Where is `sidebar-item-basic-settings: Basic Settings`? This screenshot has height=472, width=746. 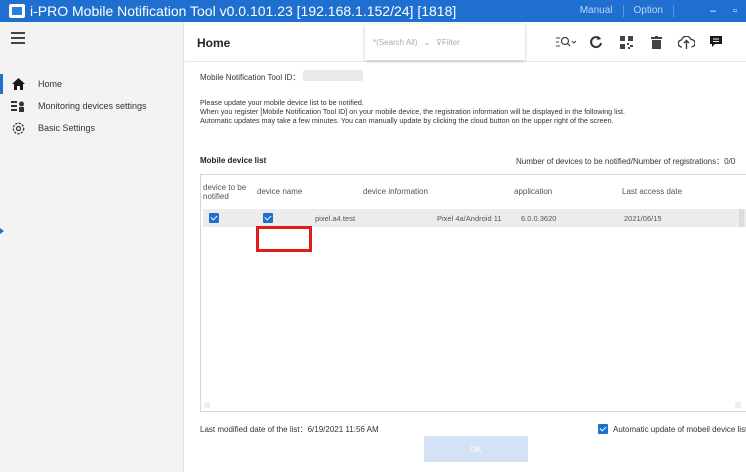
sidebar-item-basic-settings: Basic Settings is located at coordinates (92, 128).